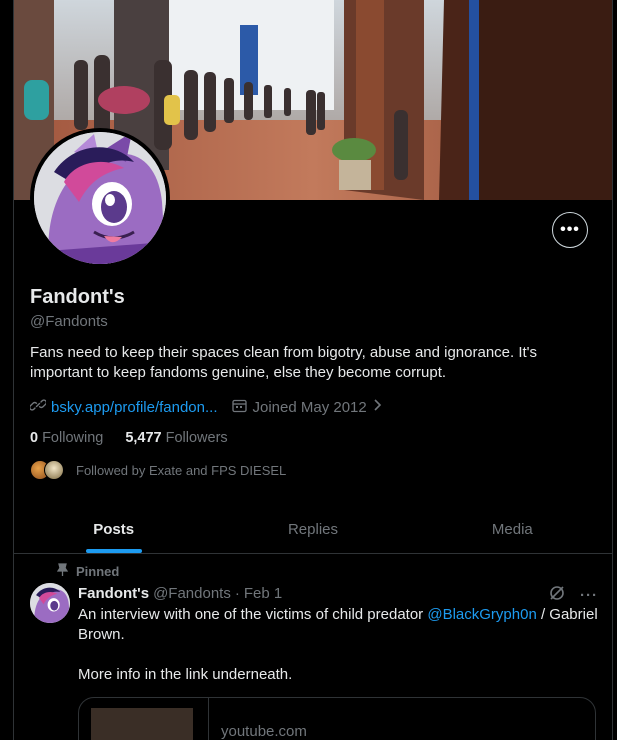  What do you see at coordinates (557, 595) in the screenshot?
I see `grok-icon` at bounding box center [557, 595].